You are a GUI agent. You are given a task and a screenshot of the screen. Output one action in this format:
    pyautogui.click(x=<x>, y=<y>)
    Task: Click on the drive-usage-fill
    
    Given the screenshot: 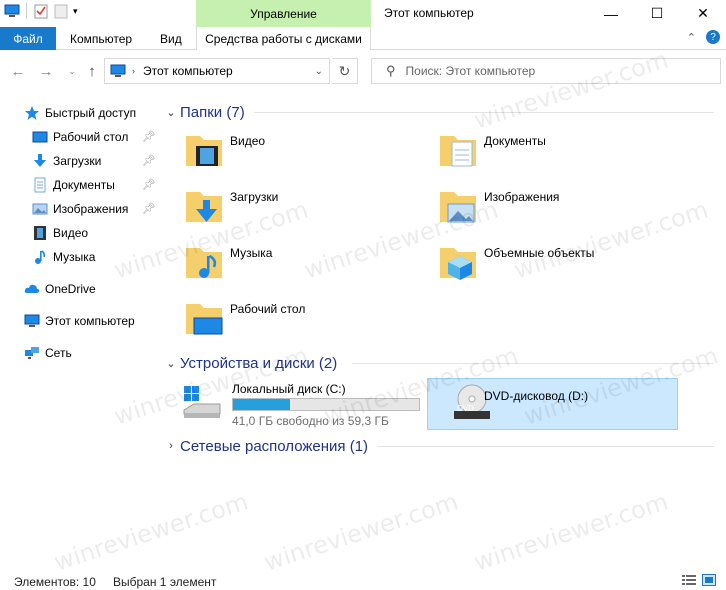 What is the action you would take?
    pyautogui.click(x=262, y=404)
    